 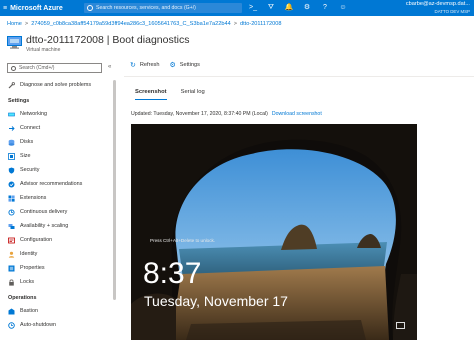 What do you see at coordinates (14, 42) in the screenshot?
I see `virtual-machine-icon` at bounding box center [14, 42].